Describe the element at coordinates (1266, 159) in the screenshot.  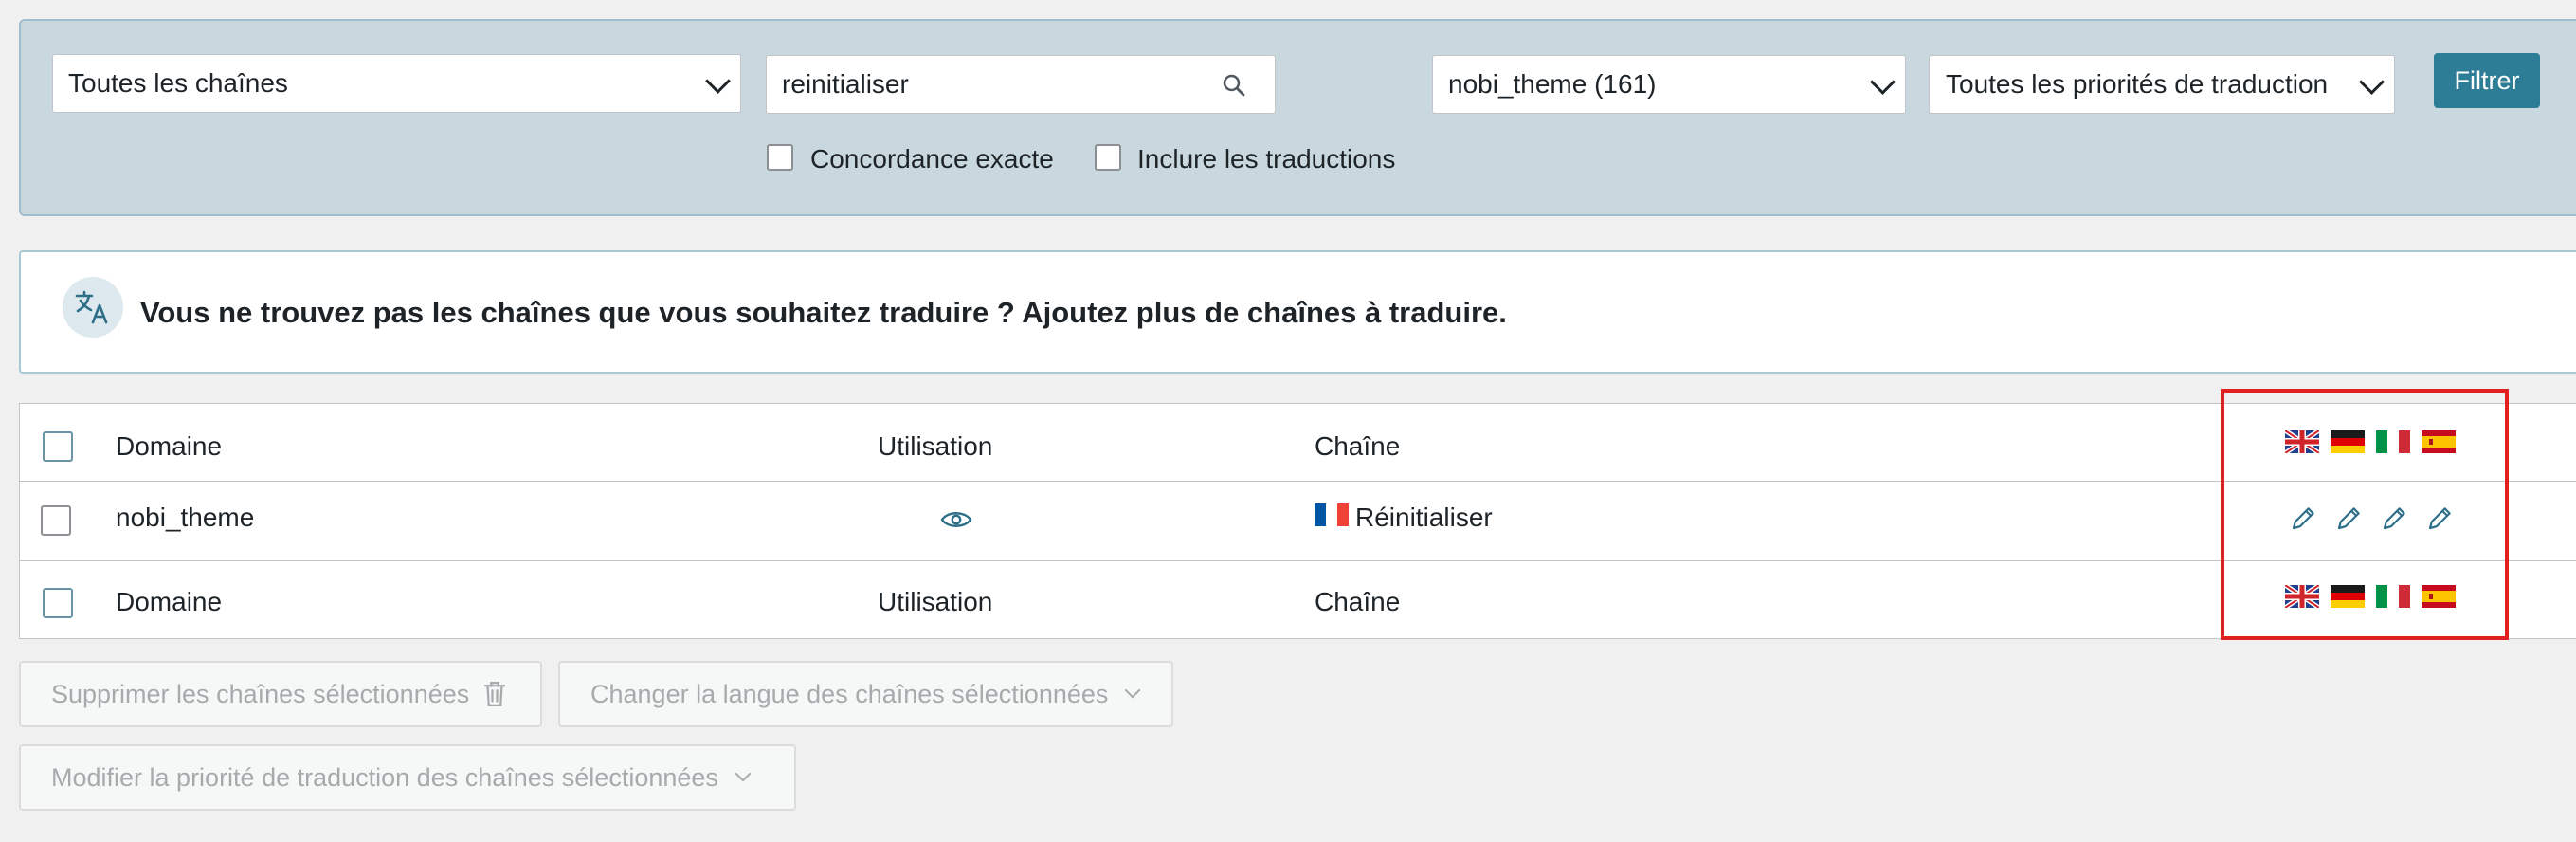
I see `include-translations-label: Inclure les traductions` at that location.